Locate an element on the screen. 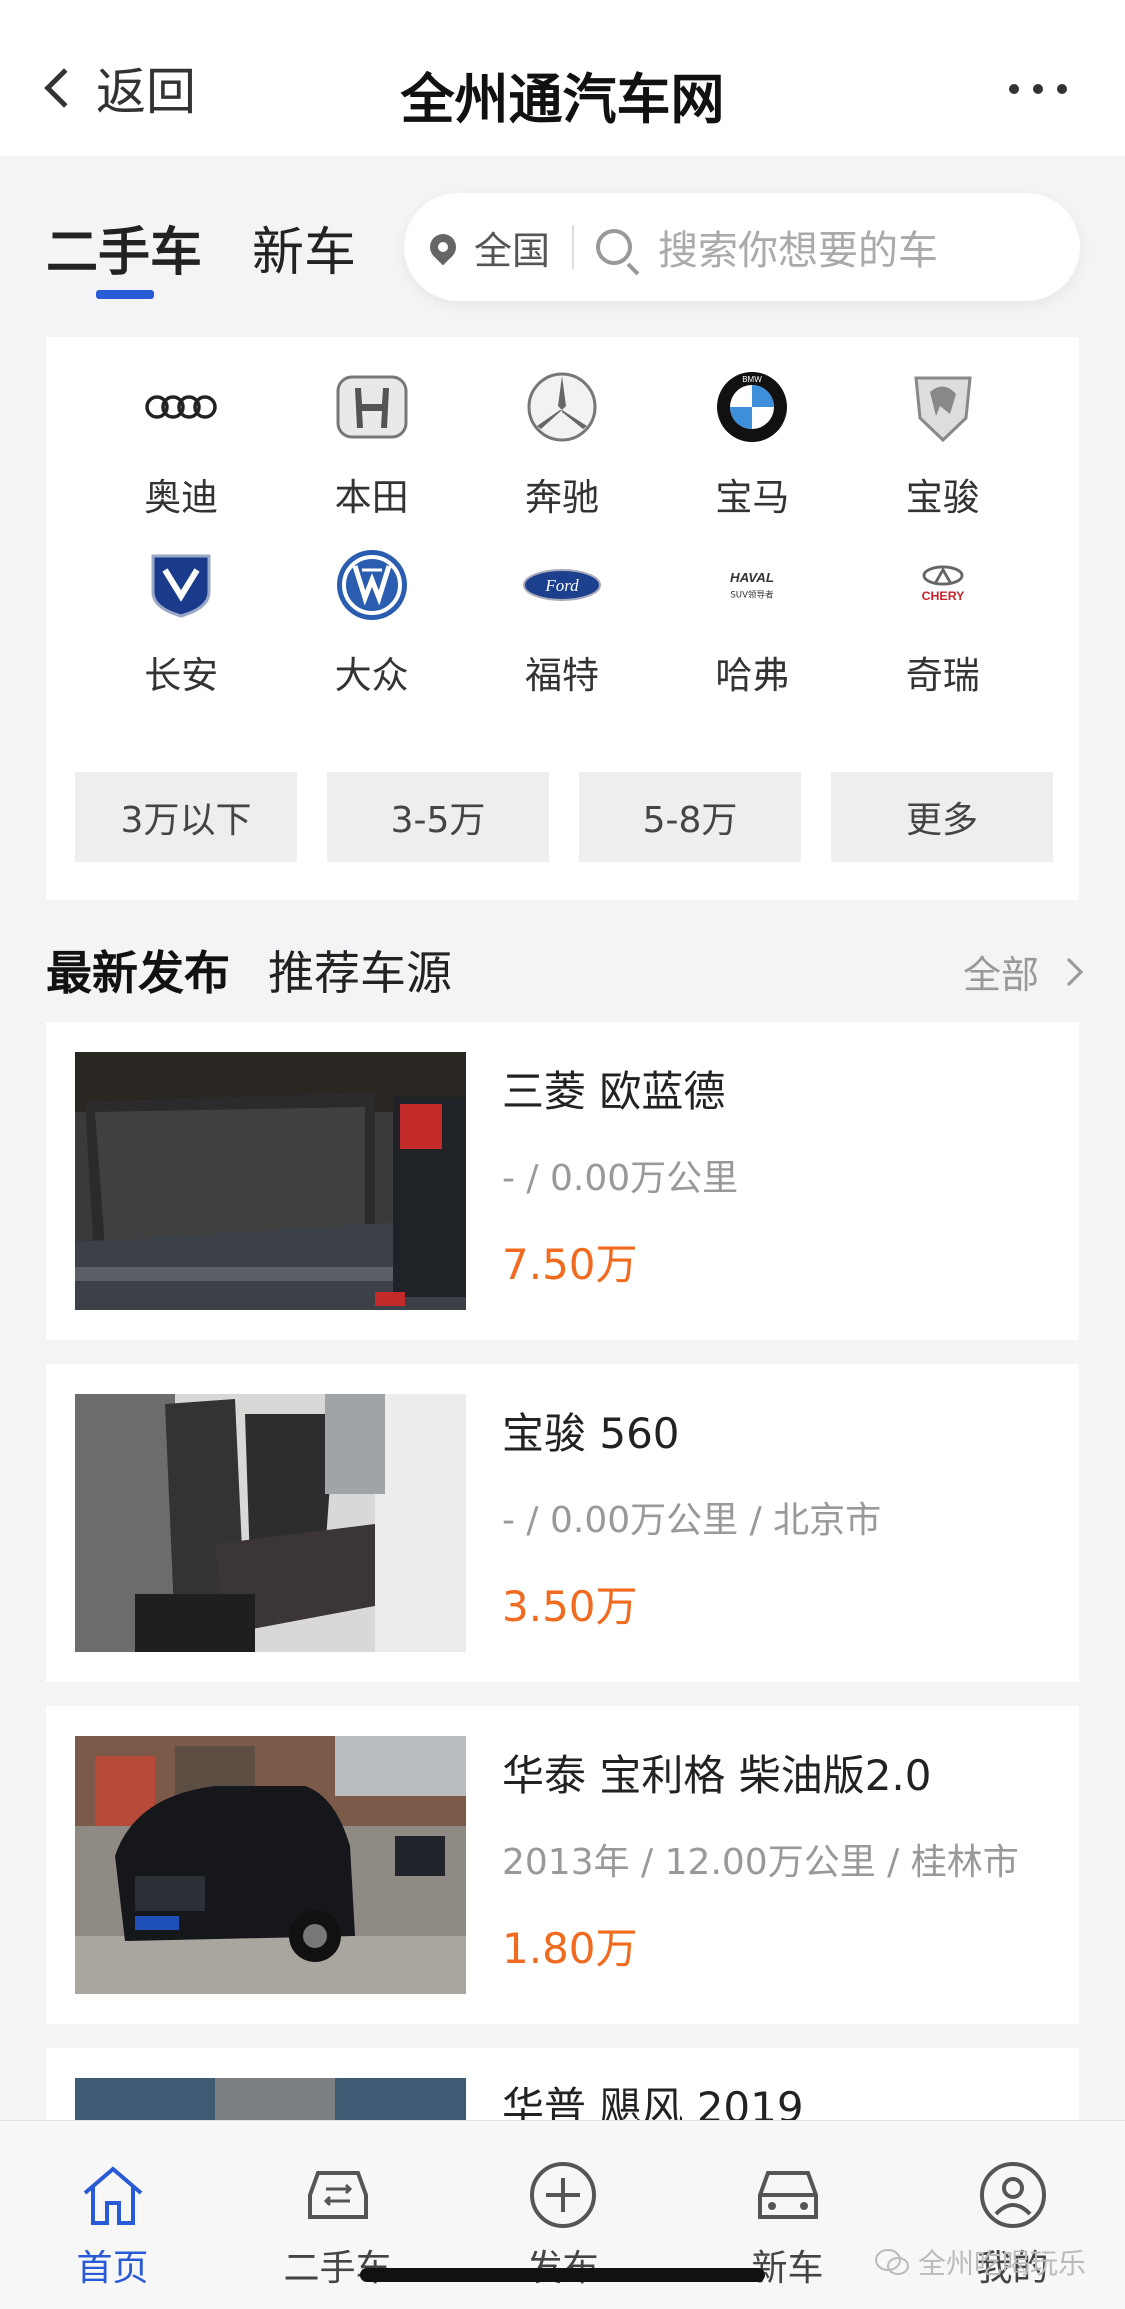 The height and width of the screenshot is (2309, 1125). car-price: 1.80万 is located at coordinates (570, 1948).